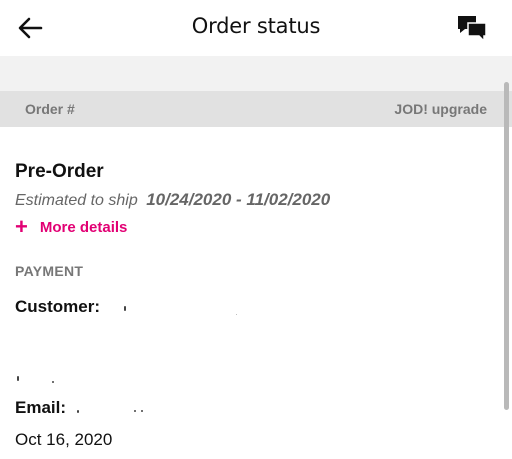 This screenshot has width=512, height=459. What do you see at coordinates (76, 200) in the screenshot?
I see `ship-label: Estimated to ship` at bounding box center [76, 200].